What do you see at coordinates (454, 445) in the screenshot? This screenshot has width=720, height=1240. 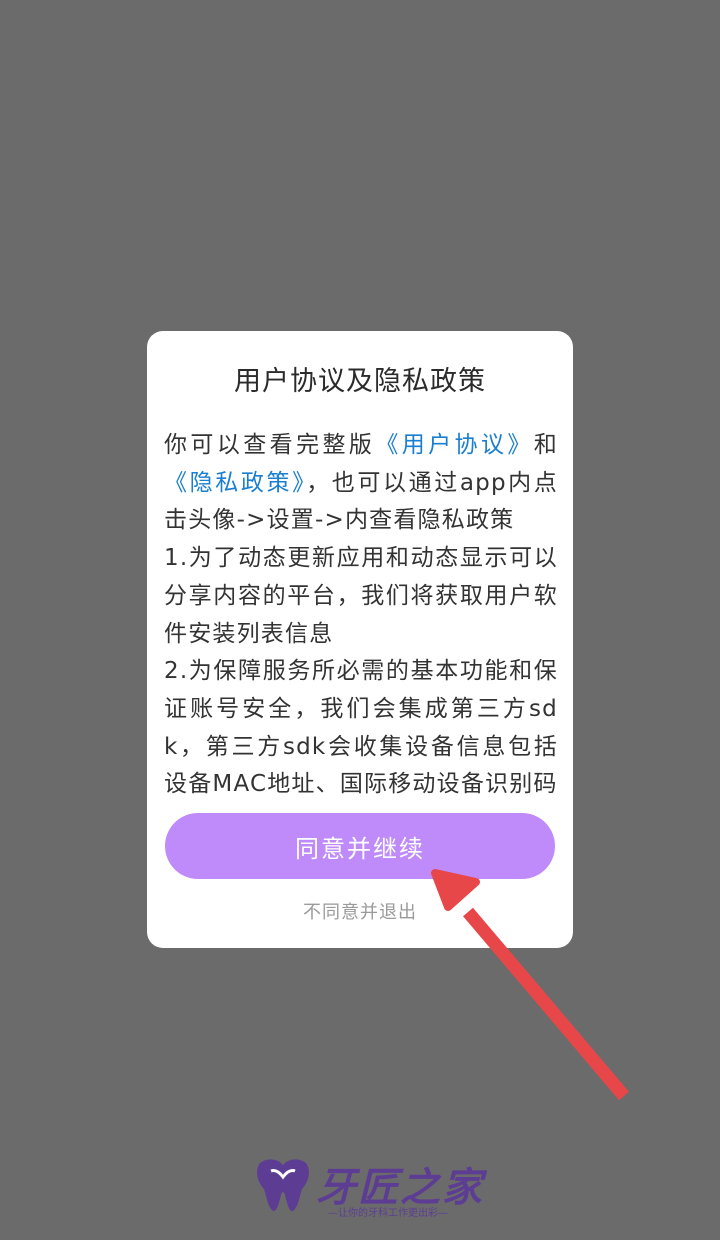 I see `user-agreement-link: 《用户协议》` at bounding box center [454, 445].